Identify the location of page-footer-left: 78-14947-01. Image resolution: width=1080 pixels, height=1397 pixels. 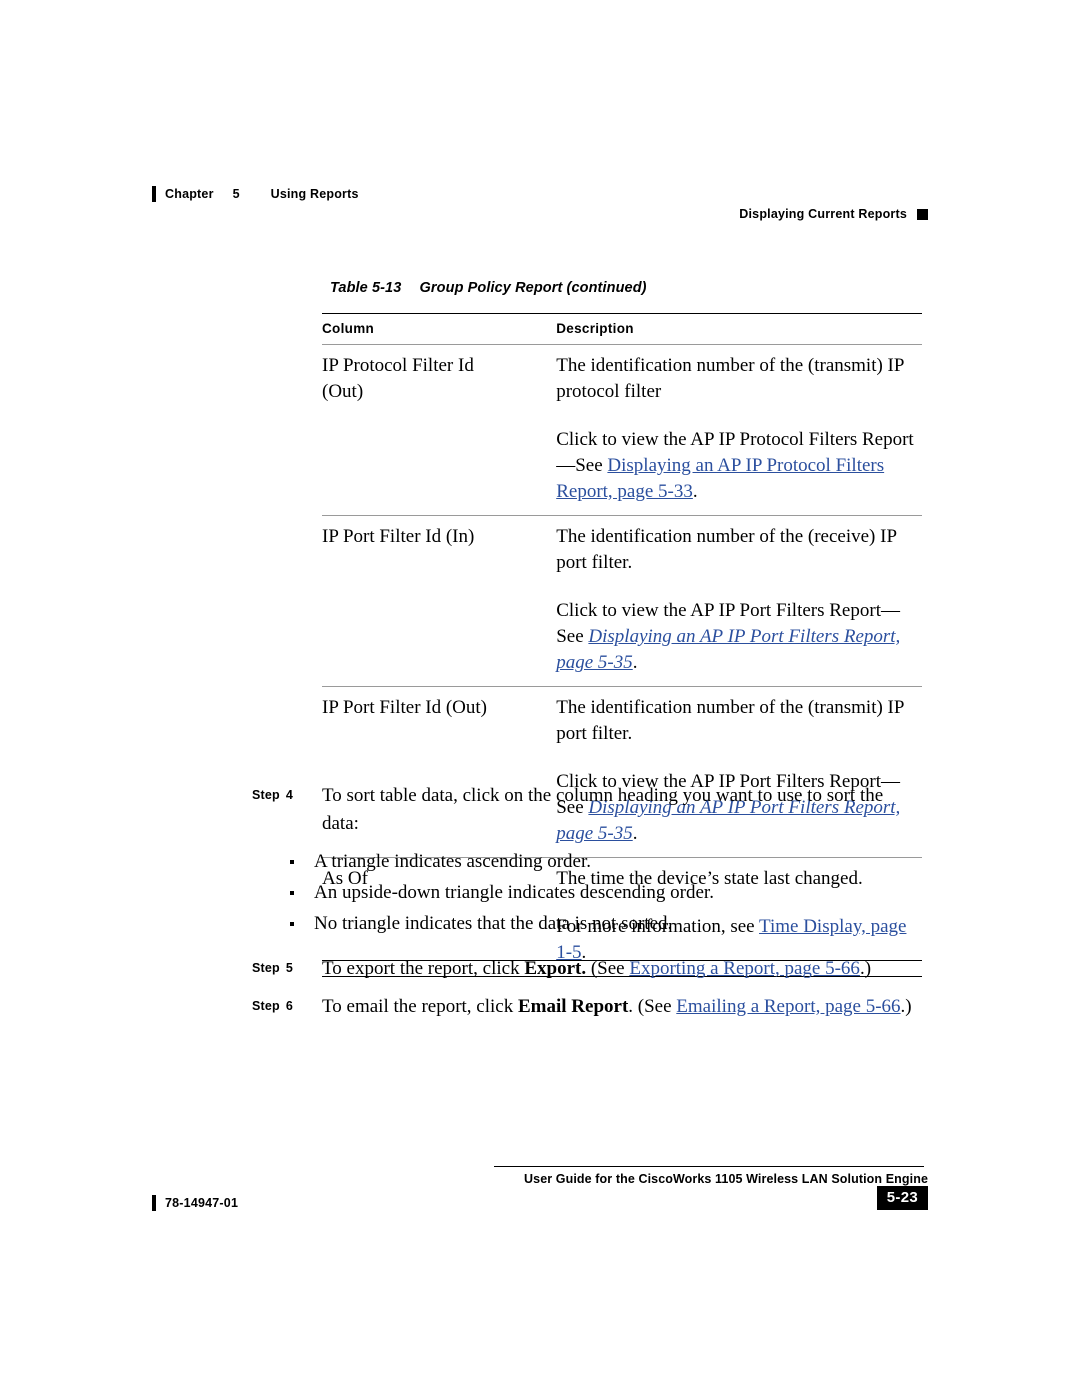
(195, 1203).